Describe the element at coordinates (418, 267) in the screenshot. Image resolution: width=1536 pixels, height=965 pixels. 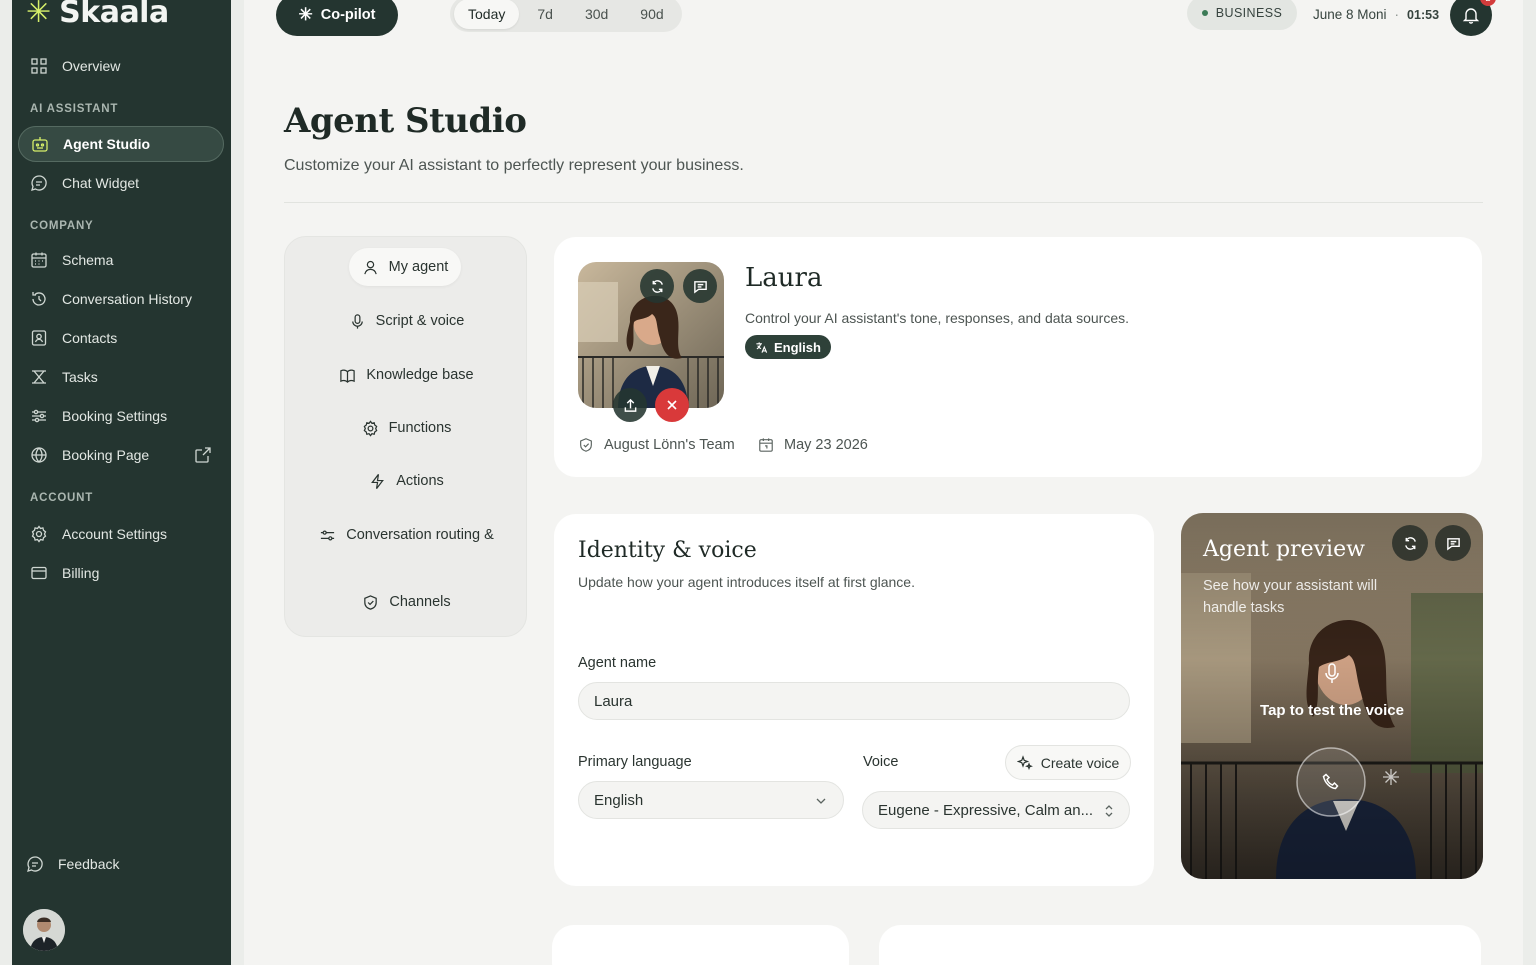
I see `subnav-label: My agent` at that location.